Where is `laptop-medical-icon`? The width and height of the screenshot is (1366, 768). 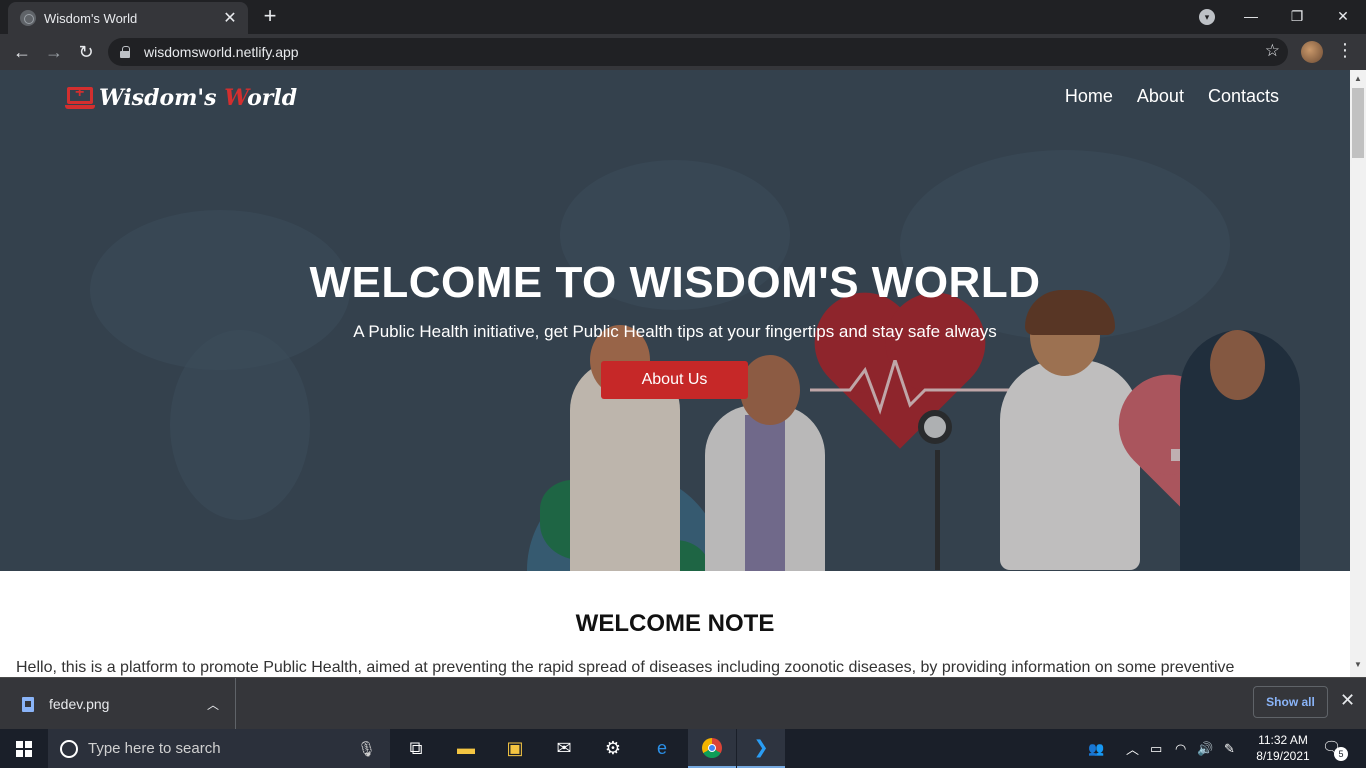 laptop-medical-icon is located at coordinates (80, 96).